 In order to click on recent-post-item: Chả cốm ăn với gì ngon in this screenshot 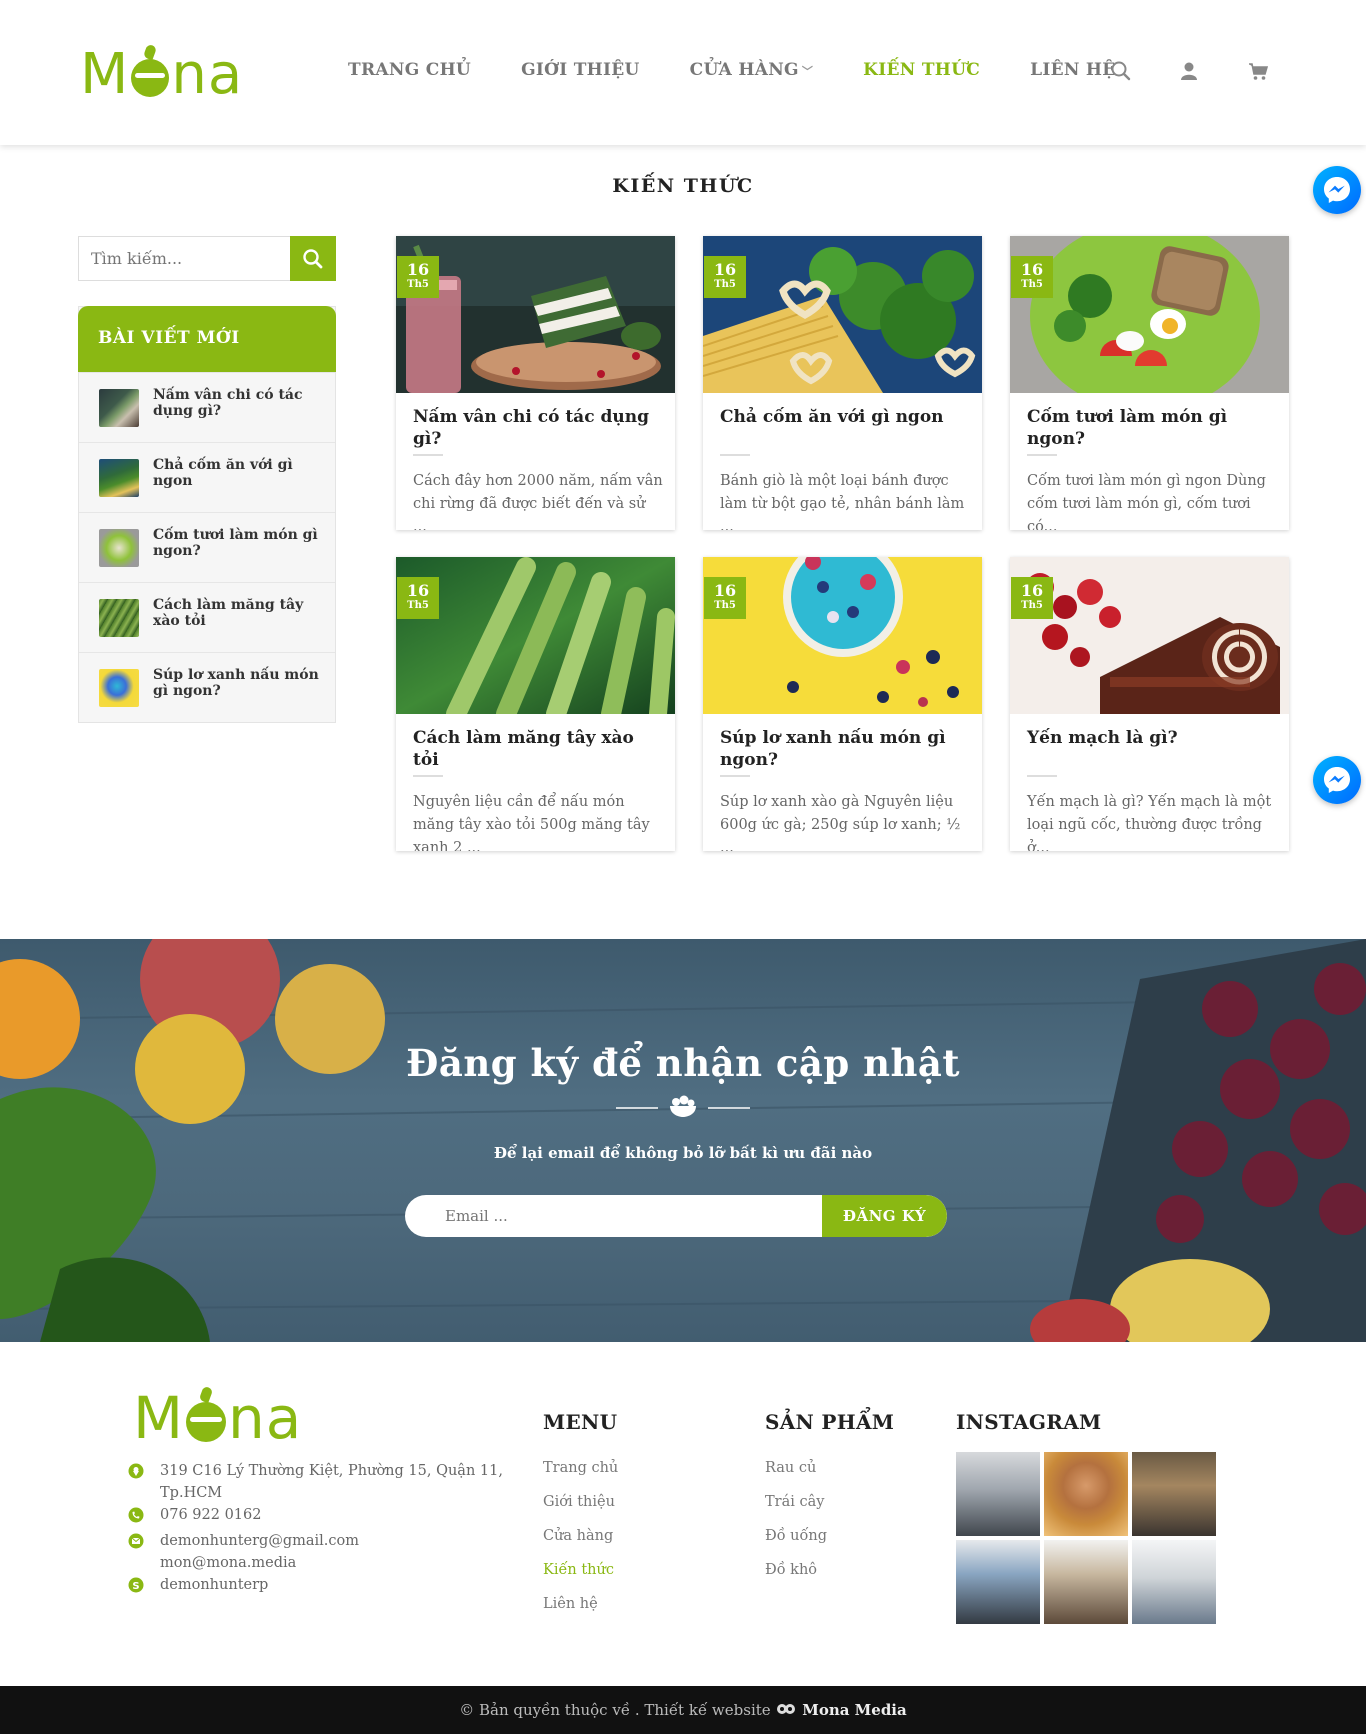, I will do `click(207, 477)`.